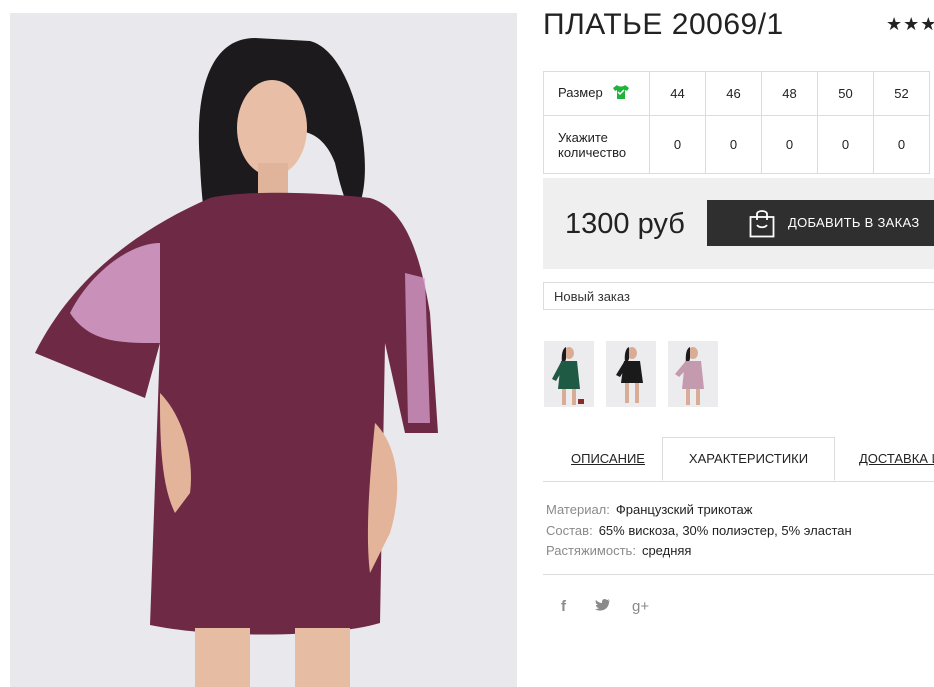 This screenshot has height=687, width=934. What do you see at coordinates (684, 509) in the screenshot?
I see `characteristic-value: Французский трикотаж` at bounding box center [684, 509].